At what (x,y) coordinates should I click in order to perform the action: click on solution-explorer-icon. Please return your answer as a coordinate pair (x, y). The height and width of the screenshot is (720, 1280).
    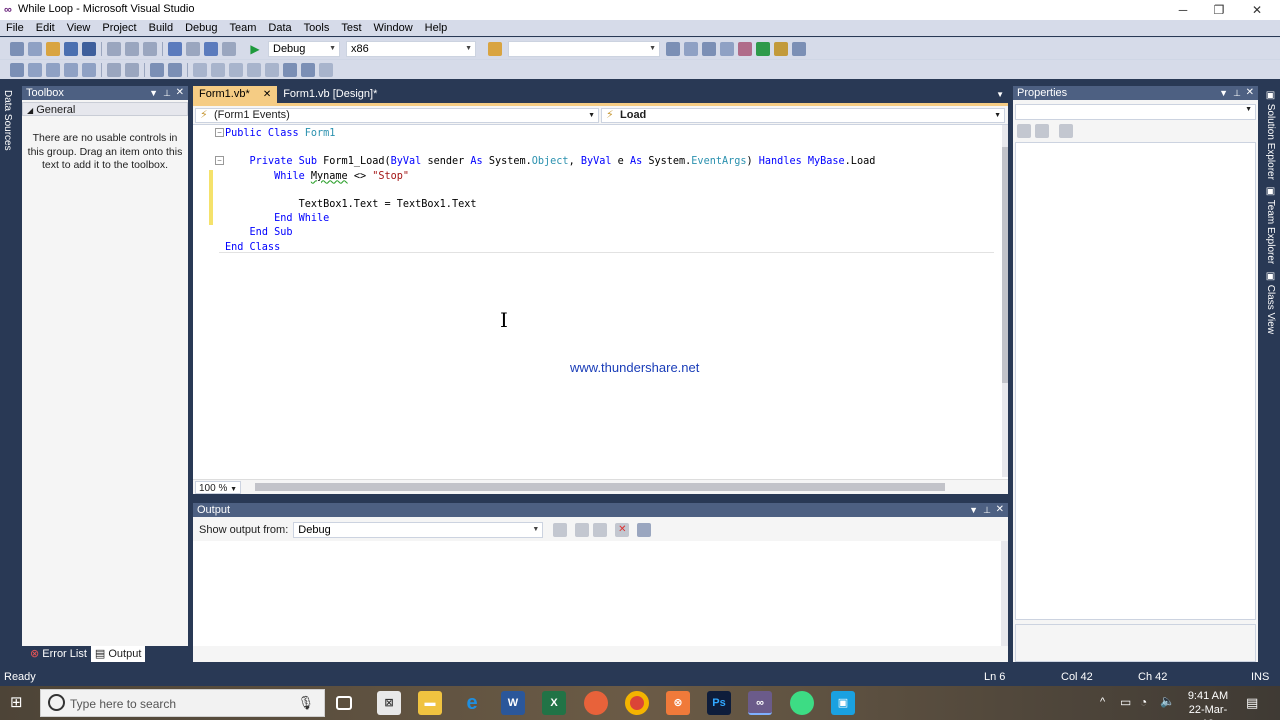
    Looking at the image, I should click on (673, 48).